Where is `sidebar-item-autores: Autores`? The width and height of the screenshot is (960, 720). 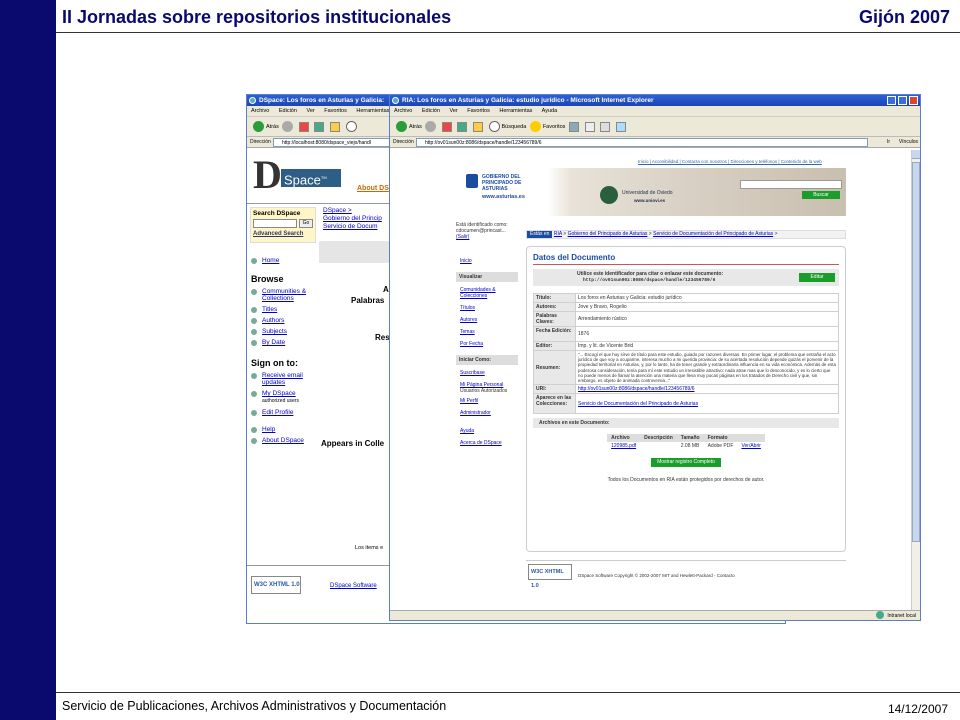 sidebar-item-autores: Autores is located at coordinates (489, 320).